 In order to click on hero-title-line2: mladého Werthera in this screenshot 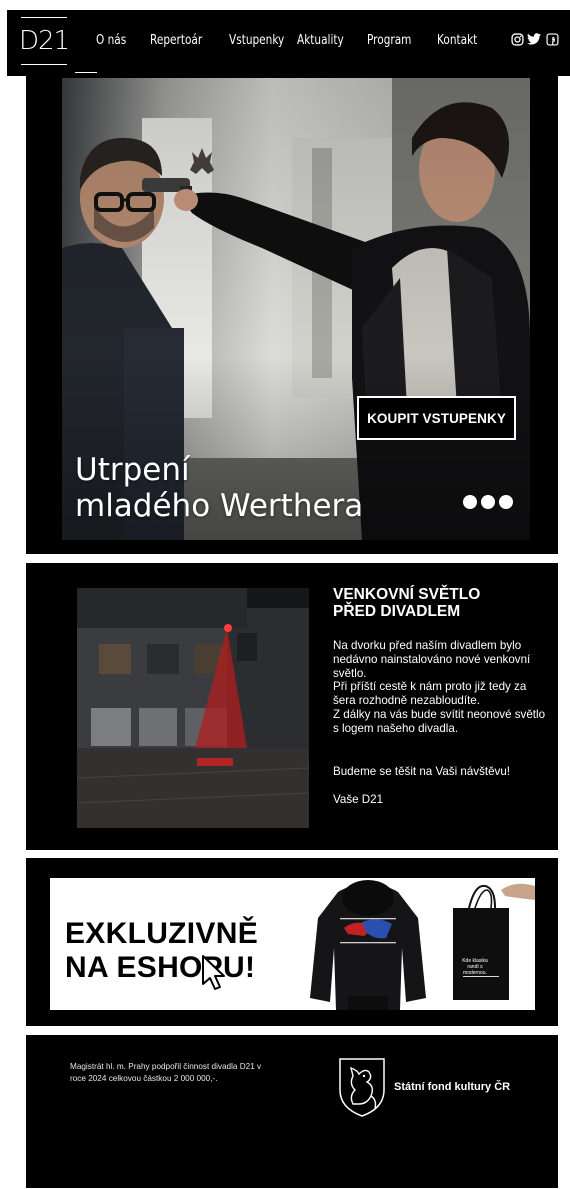, I will do `click(219, 506)`.